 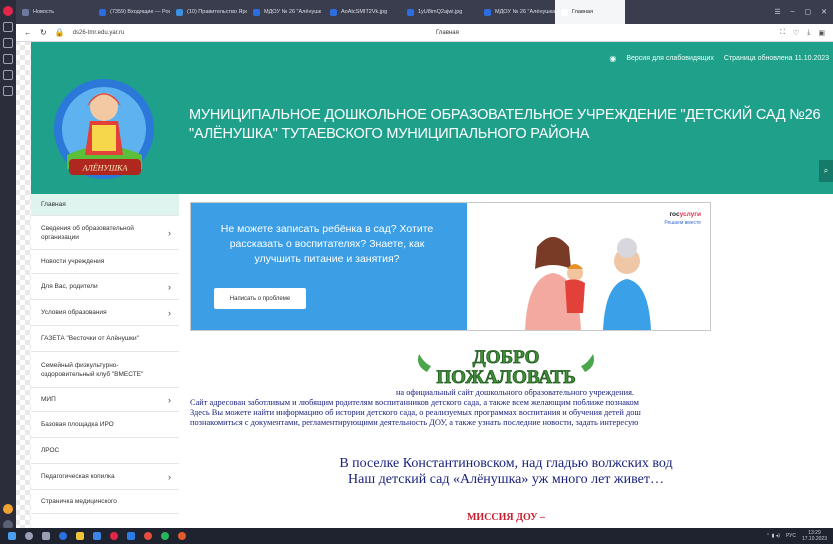 What do you see at coordinates (48, 399) in the screenshot?
I see `menu-item-label: МИП` at bounding box center [48, 399].